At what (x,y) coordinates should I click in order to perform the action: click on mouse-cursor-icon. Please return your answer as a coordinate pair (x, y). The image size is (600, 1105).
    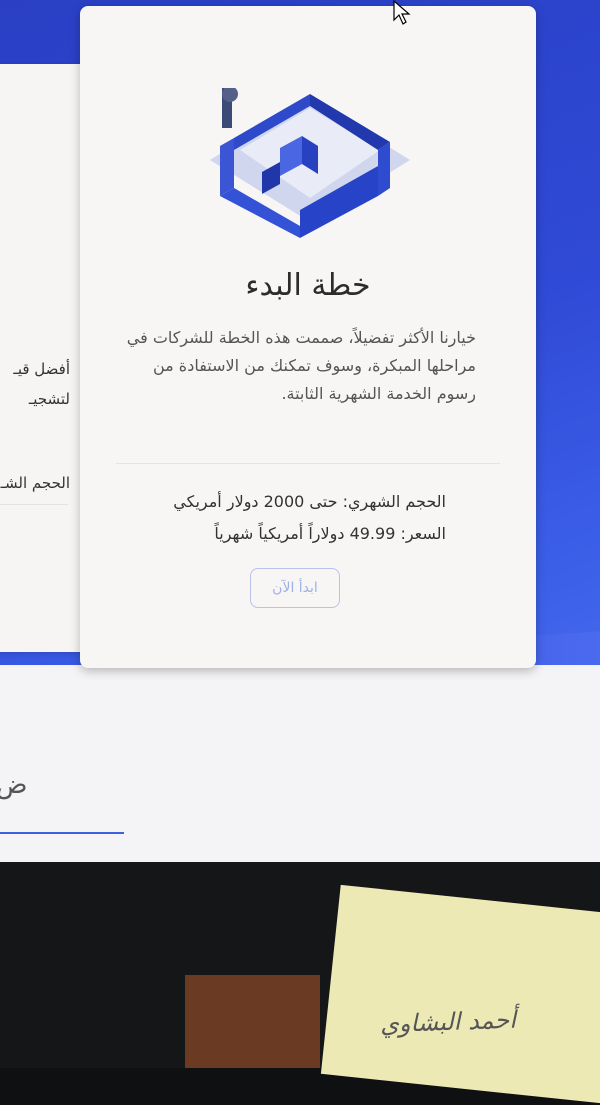
    Looking at the image, I should click on (402, 12).